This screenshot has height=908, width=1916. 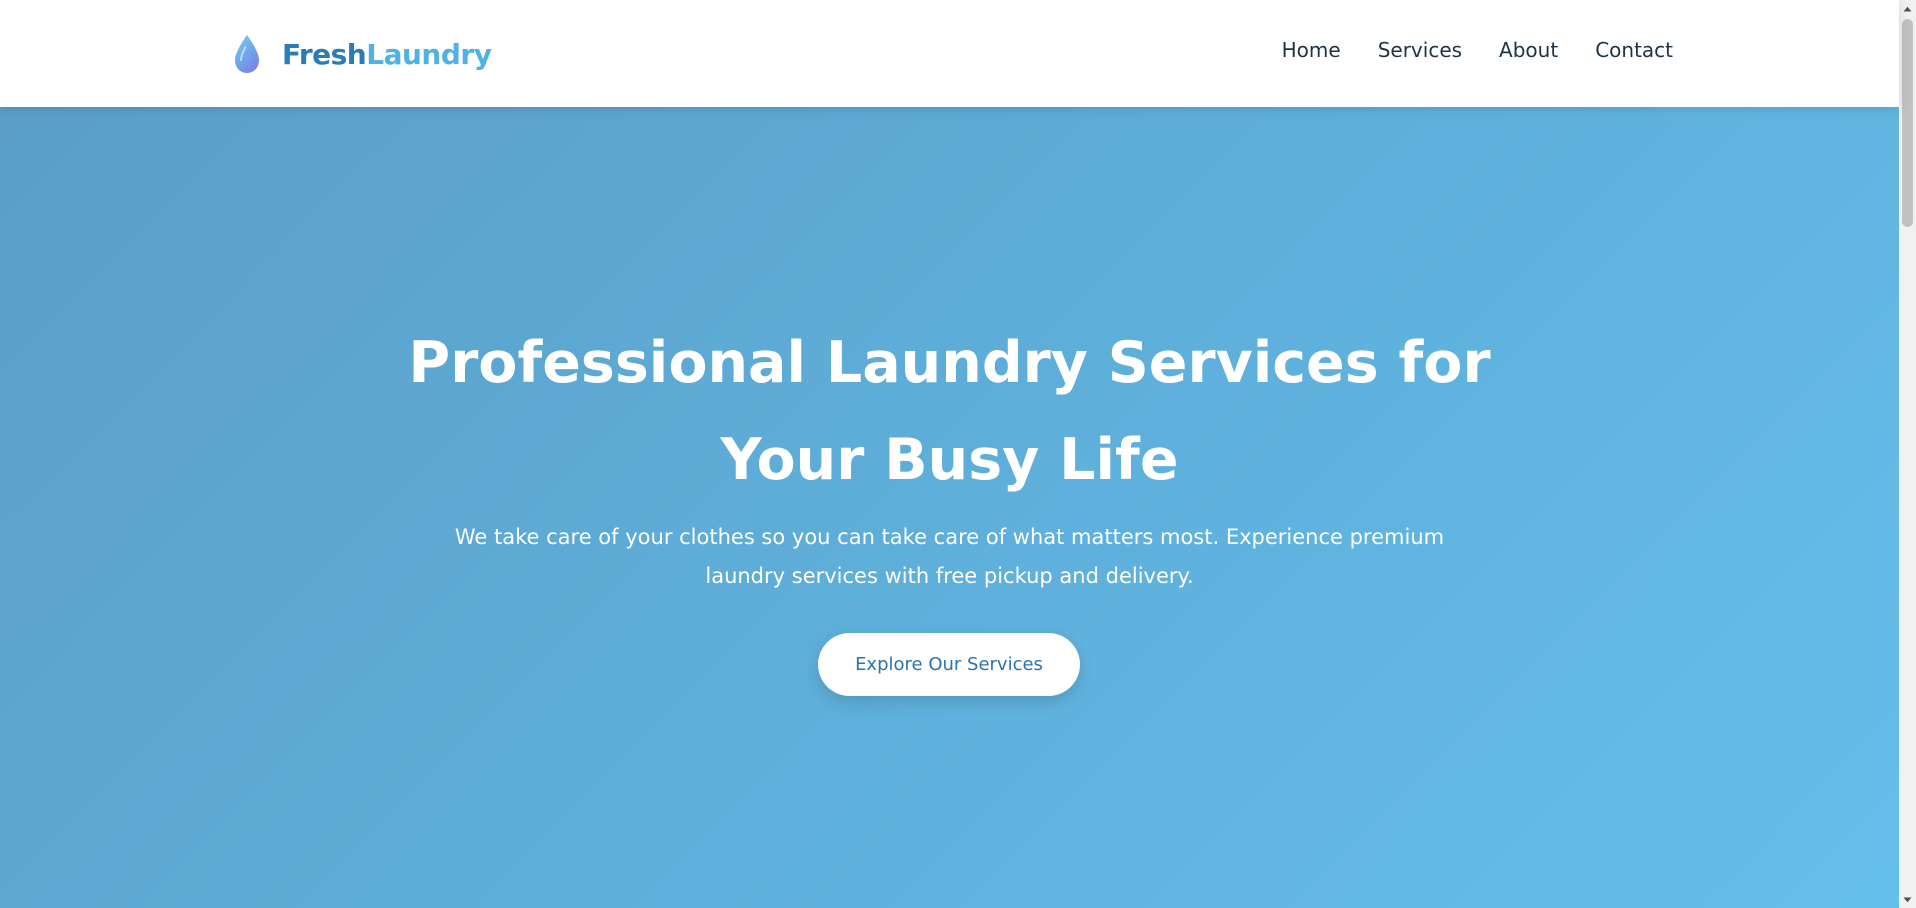 What do you see at coordinates (1907, 8) in the screenshot?
I see `scroll-up-arrow-icon` at bounding box center [1907, 8].